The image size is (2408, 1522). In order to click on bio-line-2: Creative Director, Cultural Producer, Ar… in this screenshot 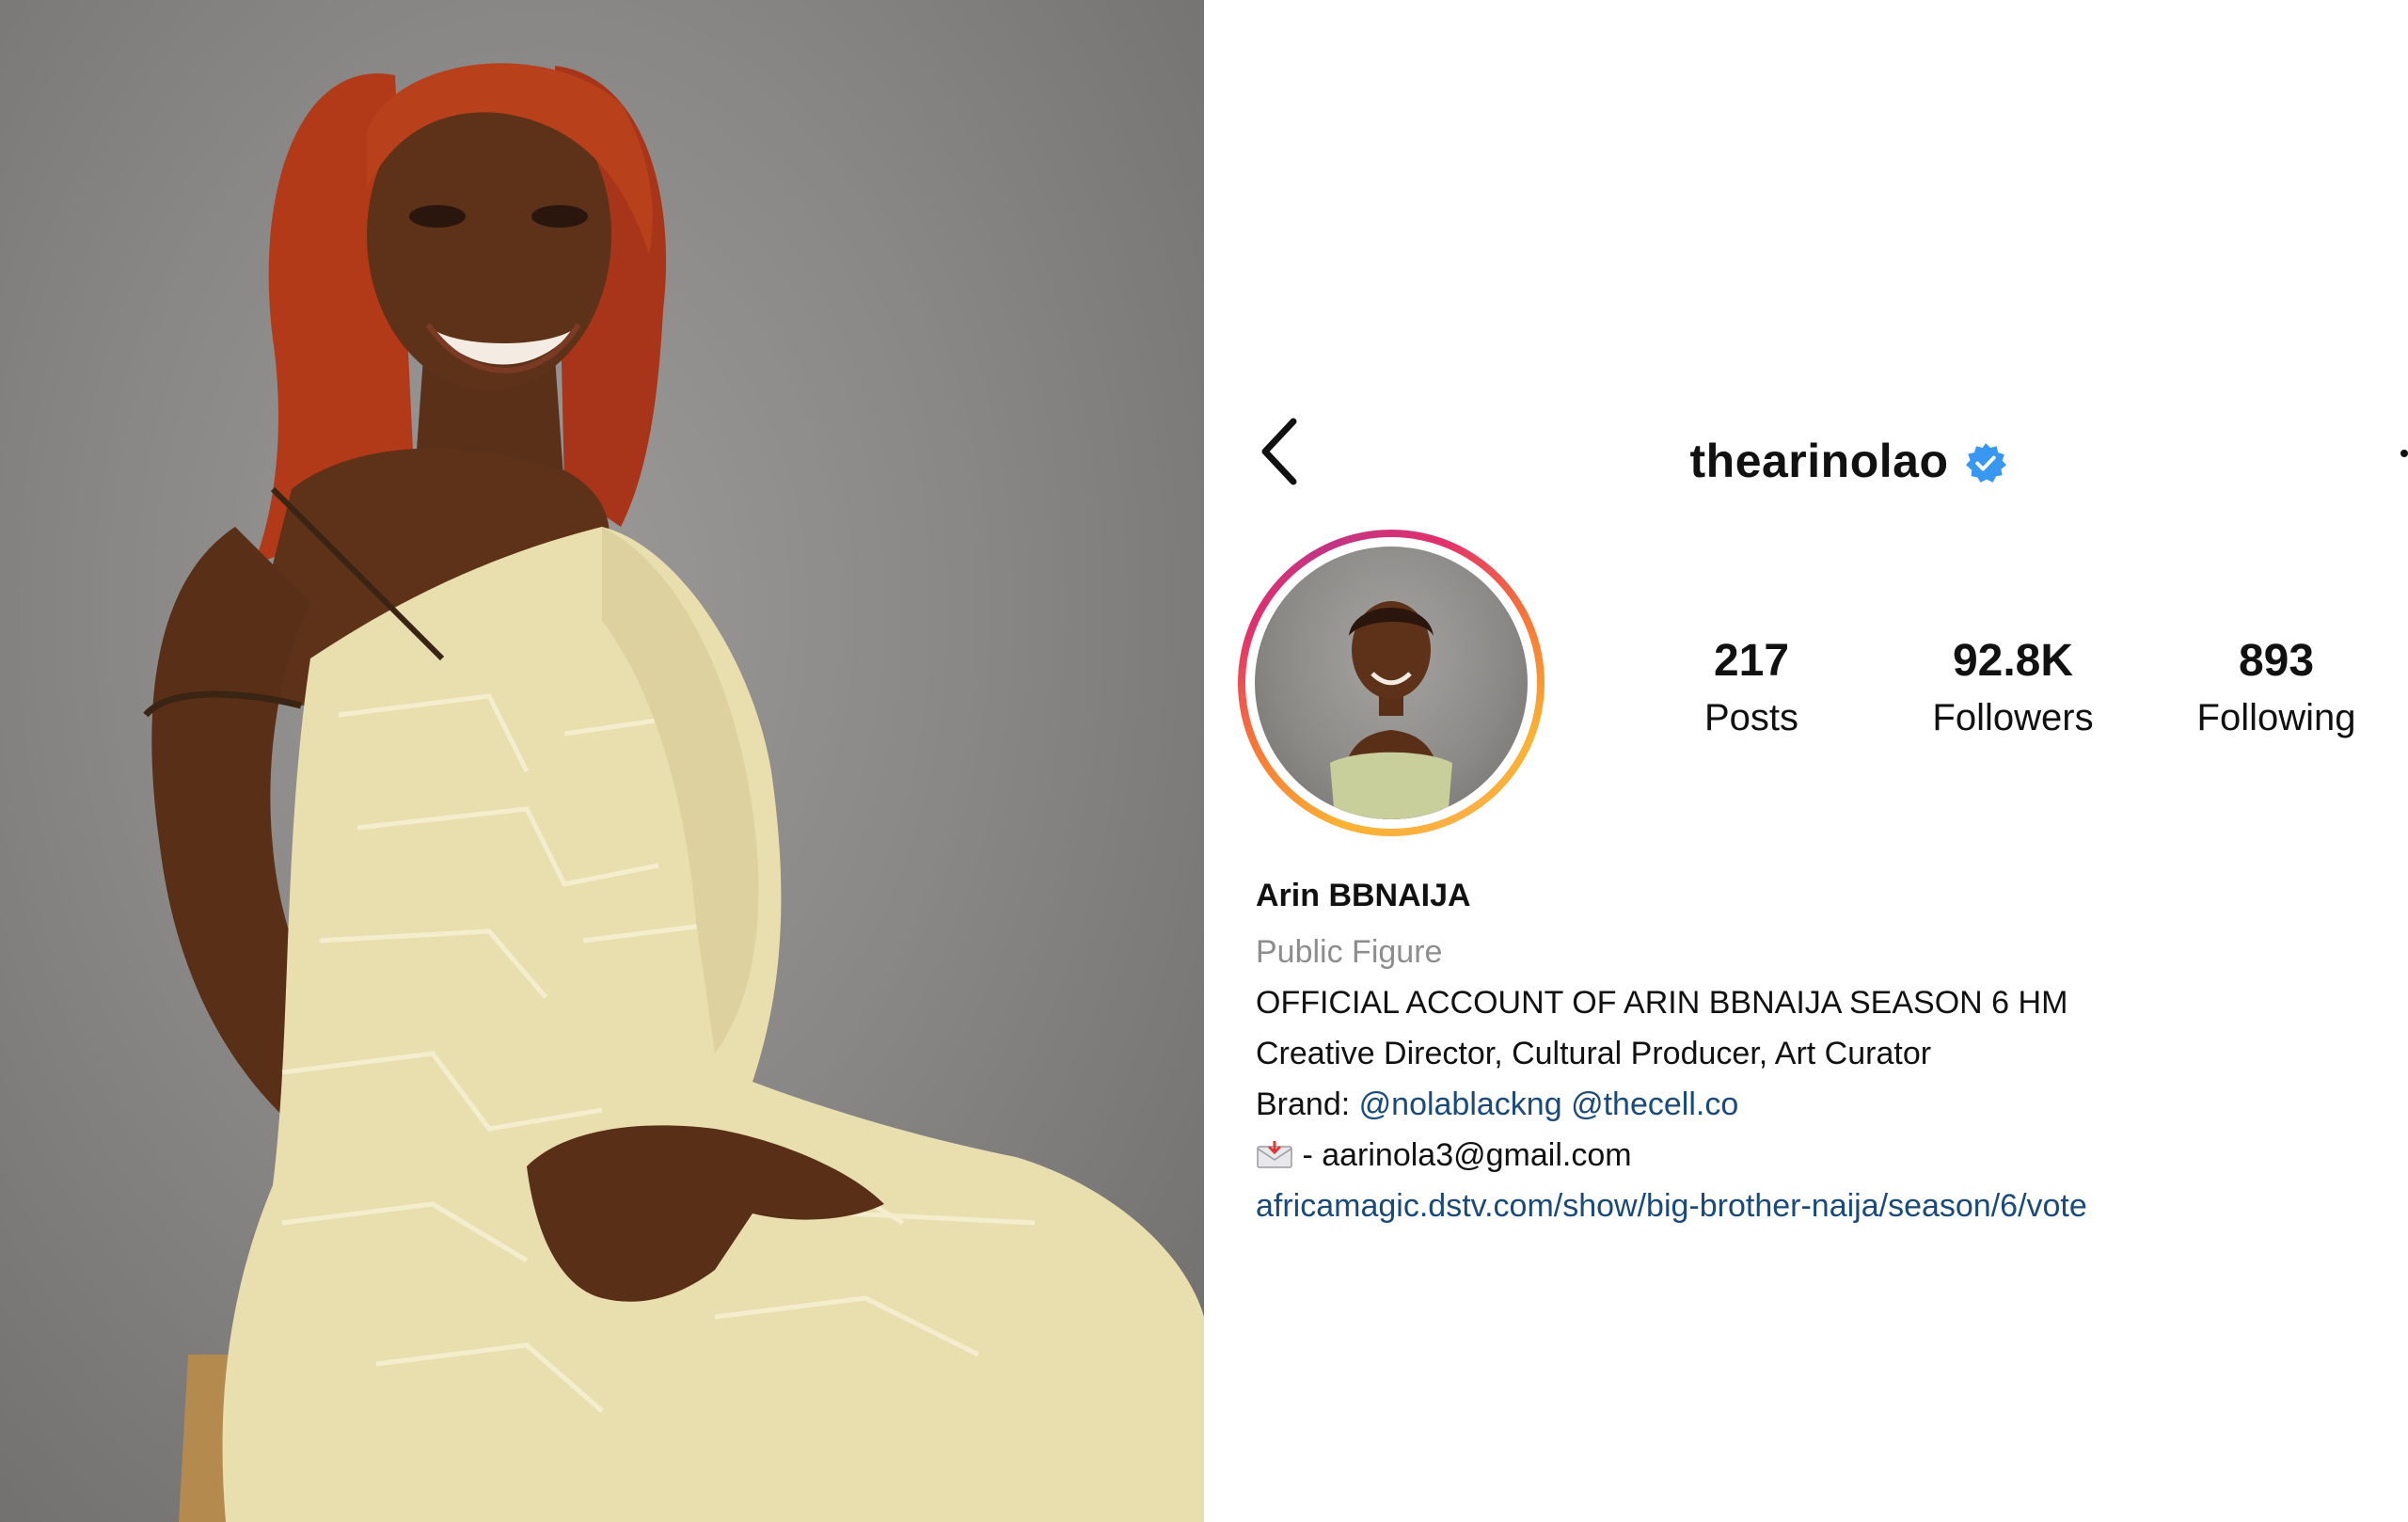, I will do `click(1594, 1054)`.